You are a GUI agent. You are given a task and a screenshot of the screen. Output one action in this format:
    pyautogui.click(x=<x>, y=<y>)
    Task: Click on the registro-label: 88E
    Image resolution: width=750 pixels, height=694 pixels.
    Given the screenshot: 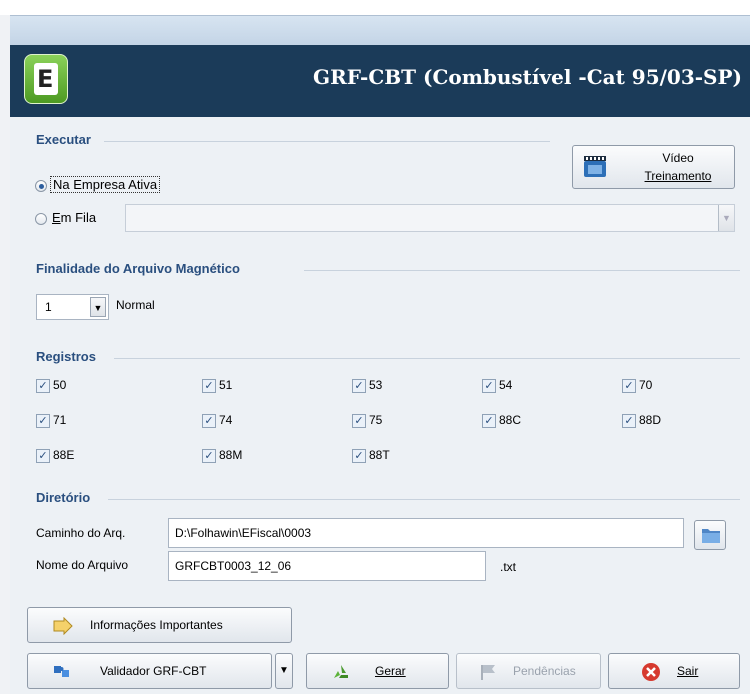 What is the action you would take?
    pyautogui.click(x=63, y=455)
    